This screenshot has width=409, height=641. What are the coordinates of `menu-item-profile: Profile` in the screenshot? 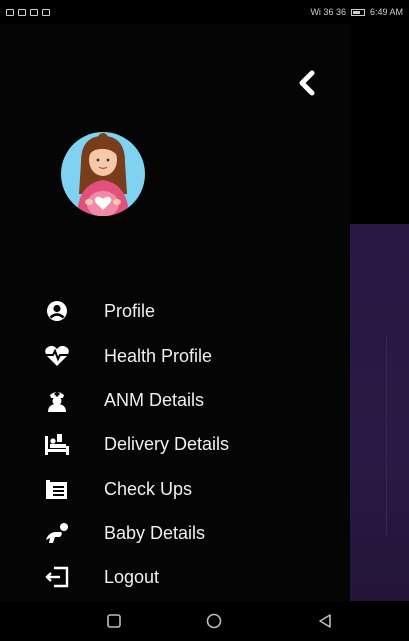 It's located at (175, 311).